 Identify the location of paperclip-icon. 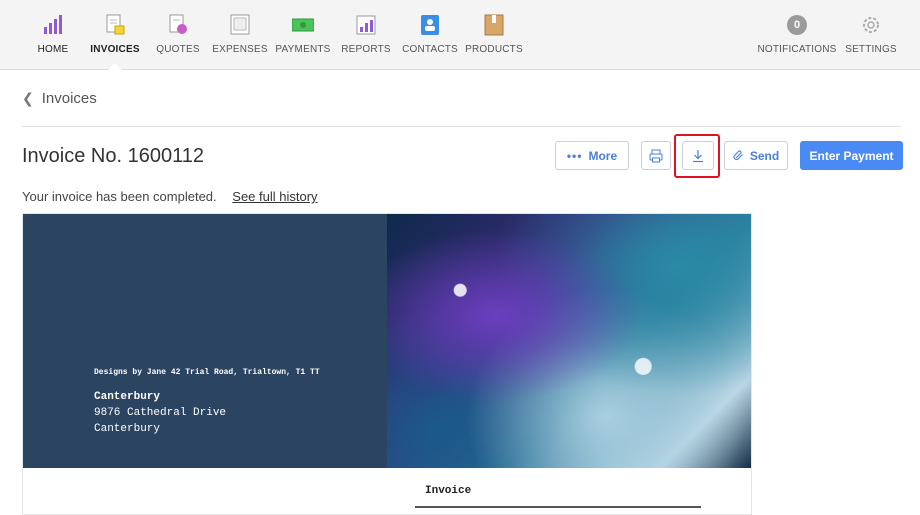
(738, 155).